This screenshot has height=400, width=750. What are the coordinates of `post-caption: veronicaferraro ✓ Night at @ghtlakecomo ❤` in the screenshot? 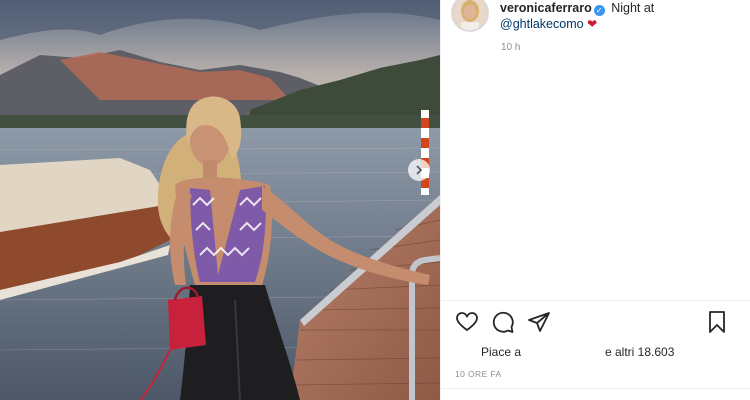 It's located at (620, 16).